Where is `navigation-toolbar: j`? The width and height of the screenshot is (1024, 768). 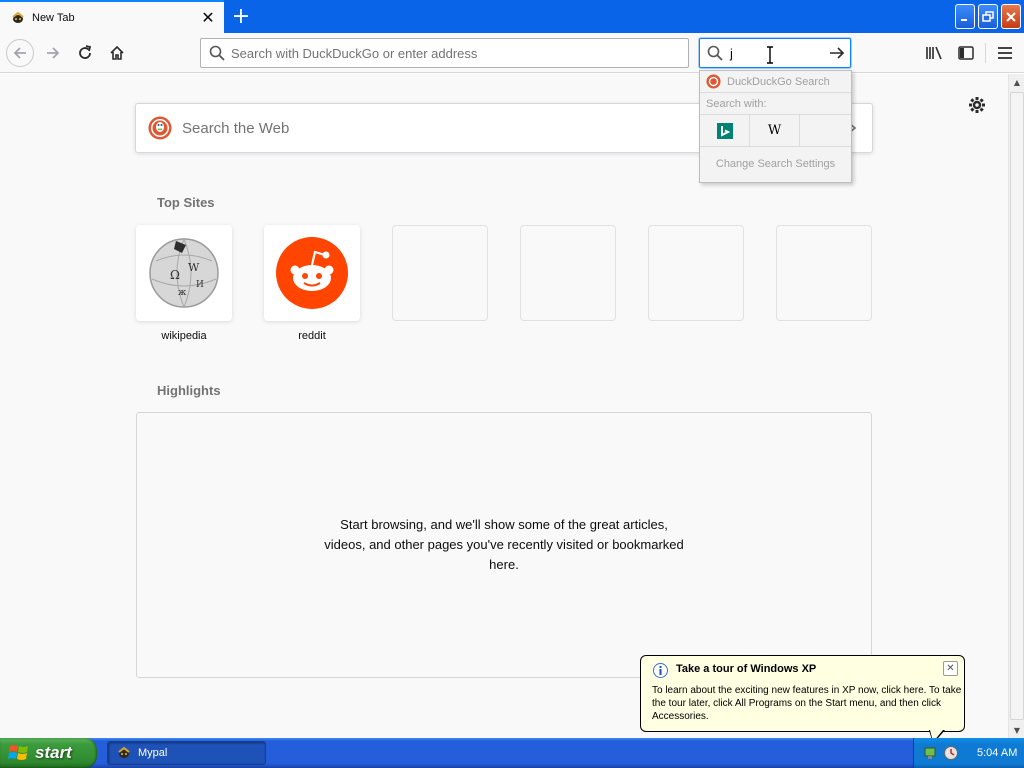 navigation-toolbar: j is located at coordinates (512, 53).